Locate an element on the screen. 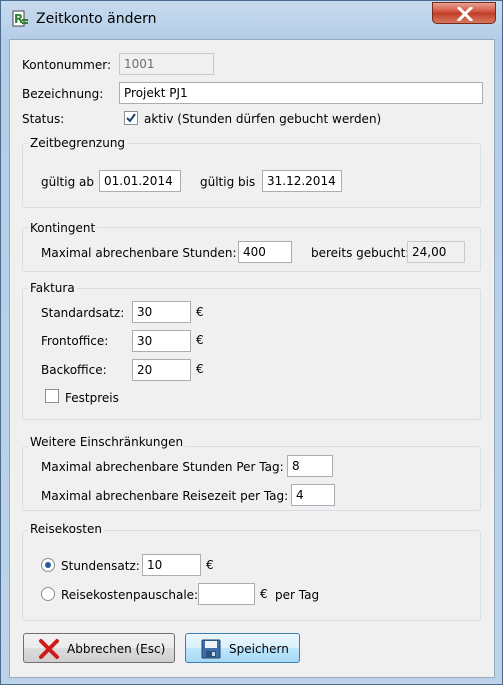  stundensatz-currency: € is located at coordinates (210, 565).